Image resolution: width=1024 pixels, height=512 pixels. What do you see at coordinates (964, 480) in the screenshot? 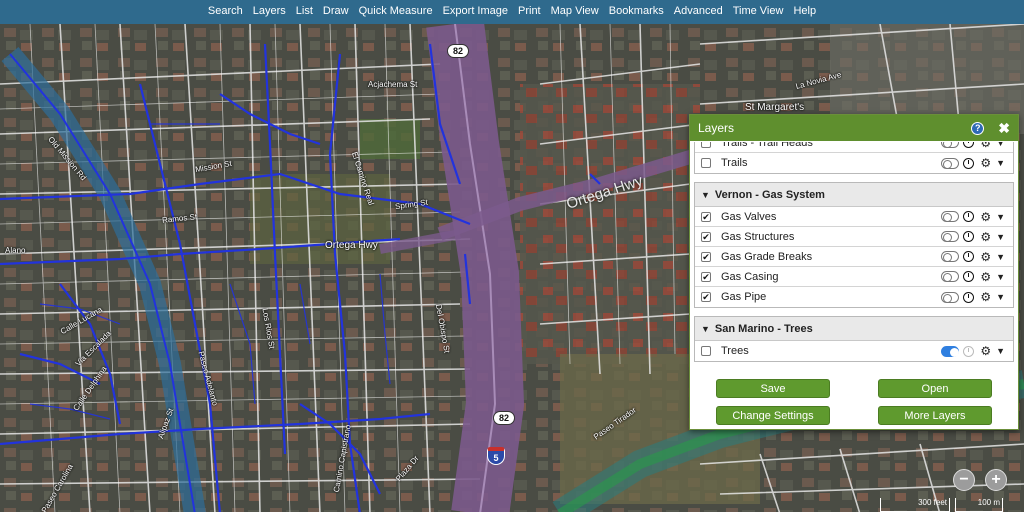
I see `zoom-out-button: −` at bounding box center [964, 480].